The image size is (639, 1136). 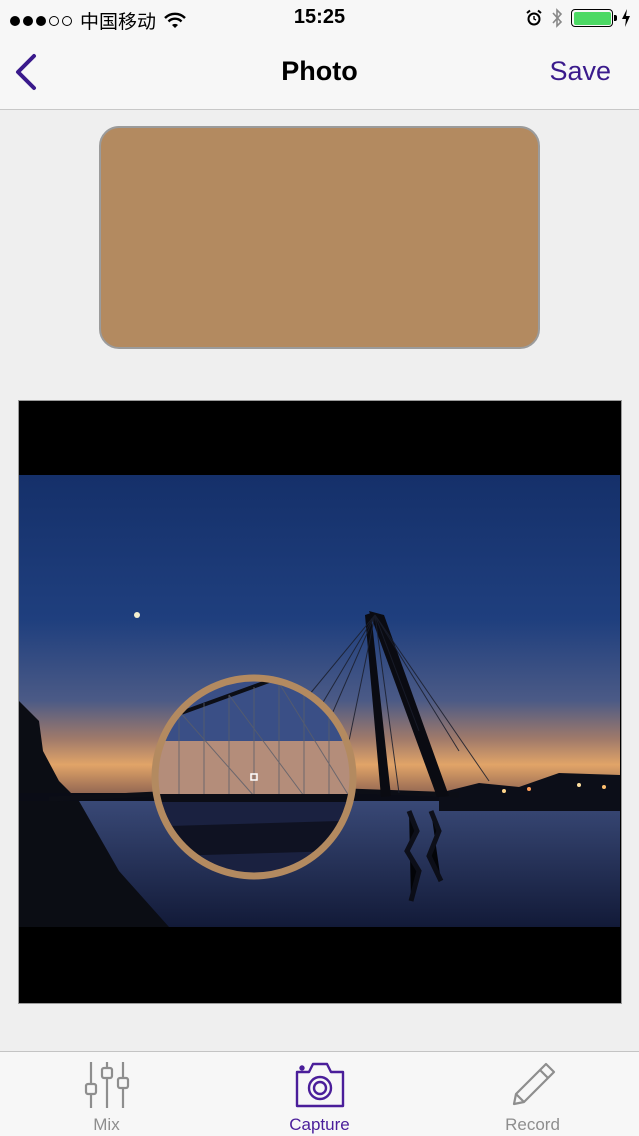 What do you see at coordinates (557, 18) in the screenshot?
I see `bluetooth-icon` at bounding box center [557, 18].